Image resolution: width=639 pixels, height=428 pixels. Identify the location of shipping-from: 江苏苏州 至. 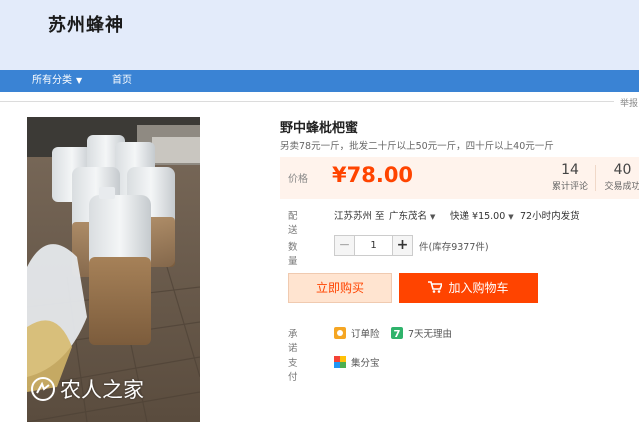
(359, 216).